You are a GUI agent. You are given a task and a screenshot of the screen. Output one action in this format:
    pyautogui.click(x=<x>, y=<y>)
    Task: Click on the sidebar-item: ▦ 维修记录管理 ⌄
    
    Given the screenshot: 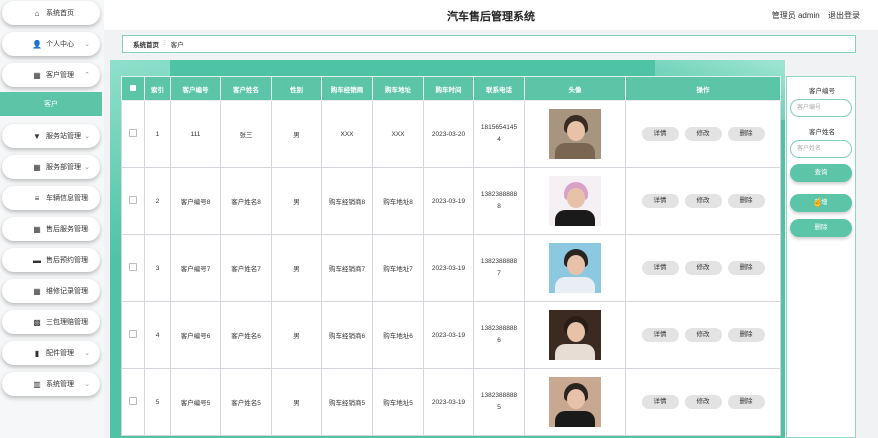 What is the action you would take?
    pyautogui.click(x=51, y=291)
    